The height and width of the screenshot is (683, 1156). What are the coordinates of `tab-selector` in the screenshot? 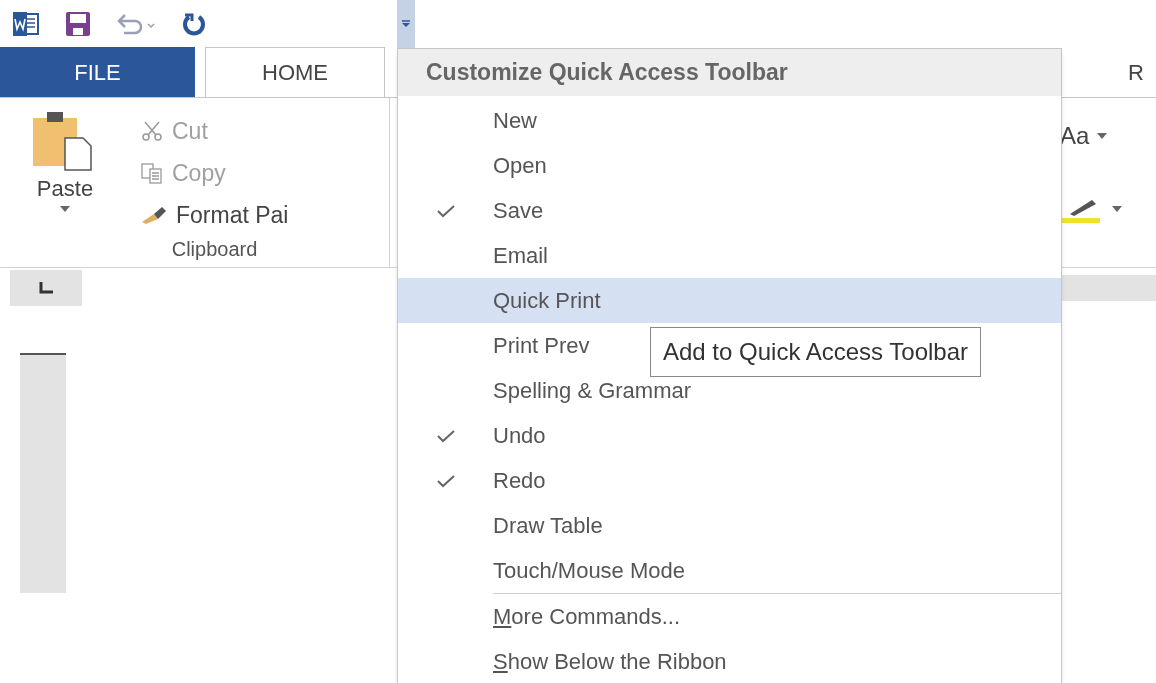 It's located at (46, 288).